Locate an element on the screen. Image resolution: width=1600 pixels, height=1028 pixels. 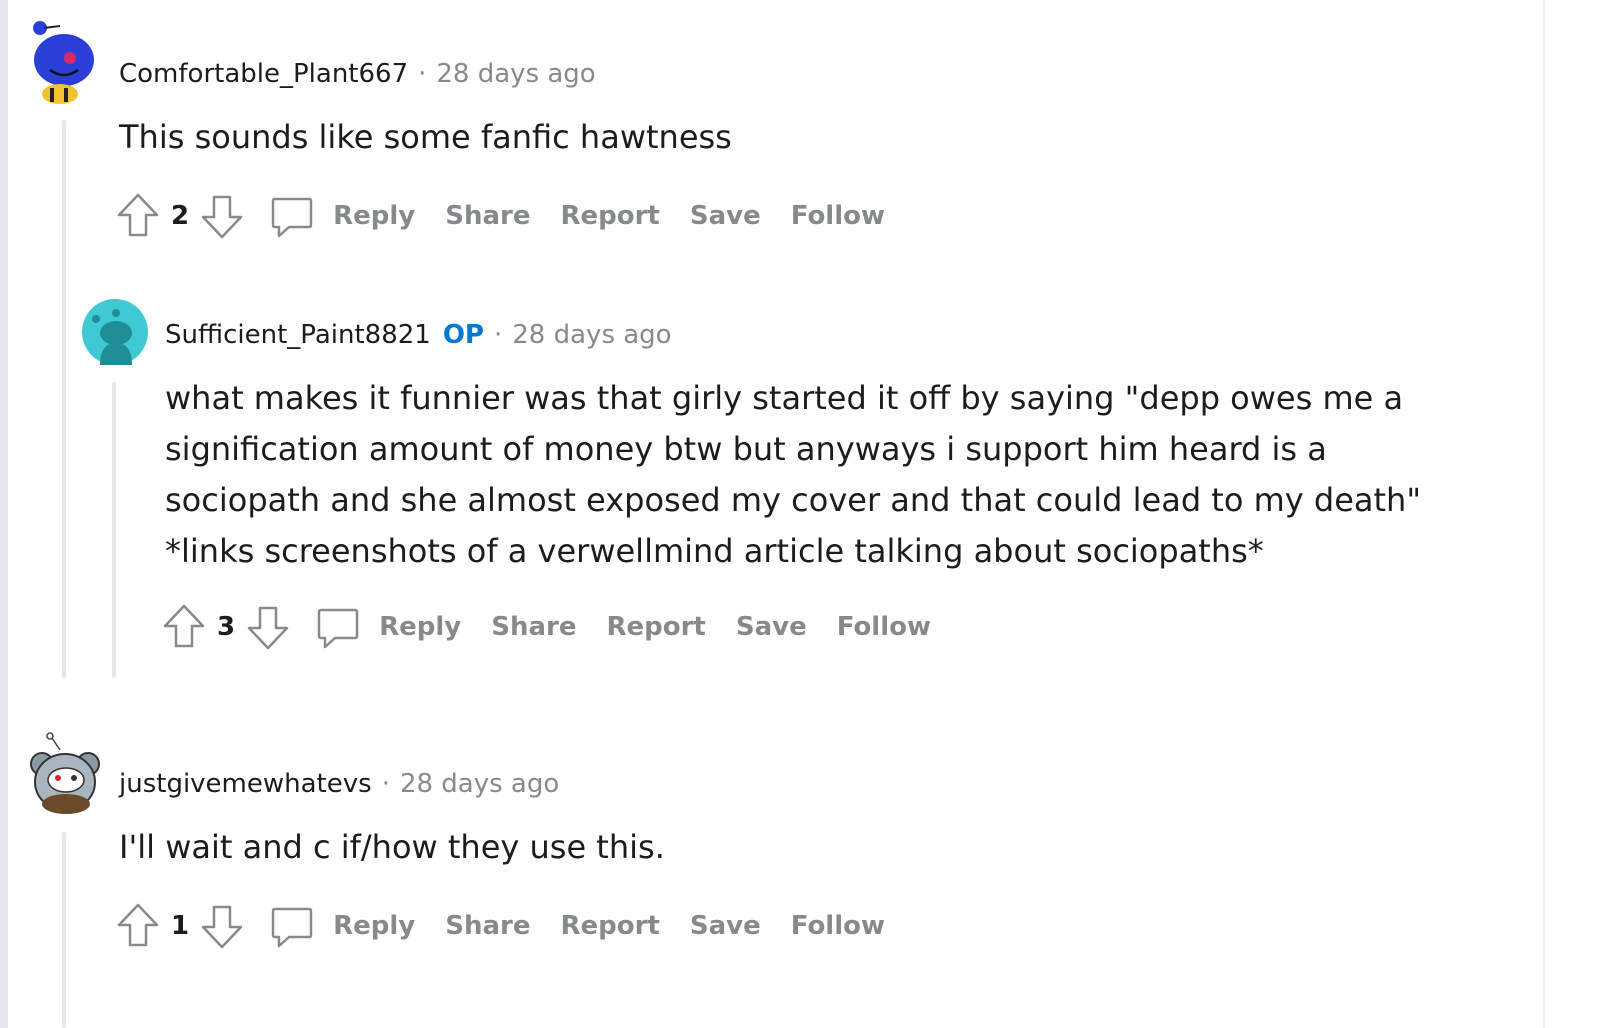
comment-meta: Comfortable_Plant667 · 28 days ago is located at coordinates (357, 74).